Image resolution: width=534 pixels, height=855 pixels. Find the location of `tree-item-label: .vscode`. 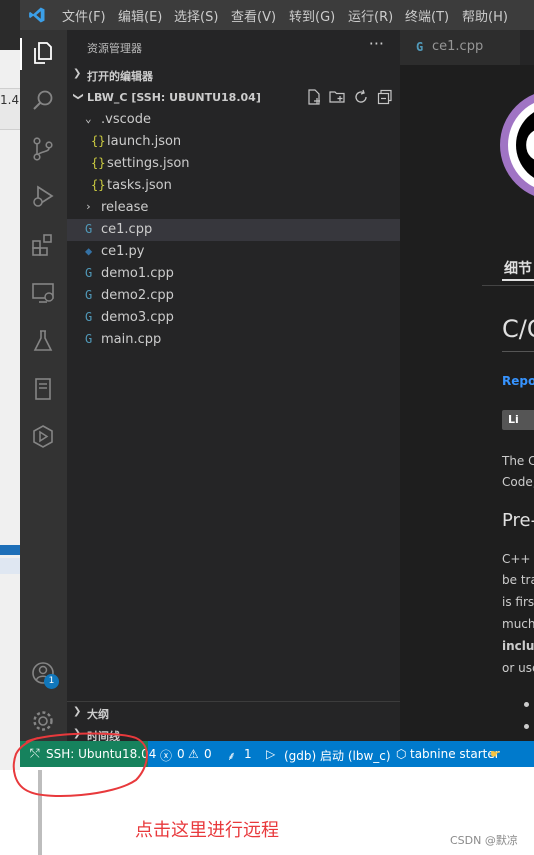

tree-item-label: .vscode is located at coordinates (126, 119).